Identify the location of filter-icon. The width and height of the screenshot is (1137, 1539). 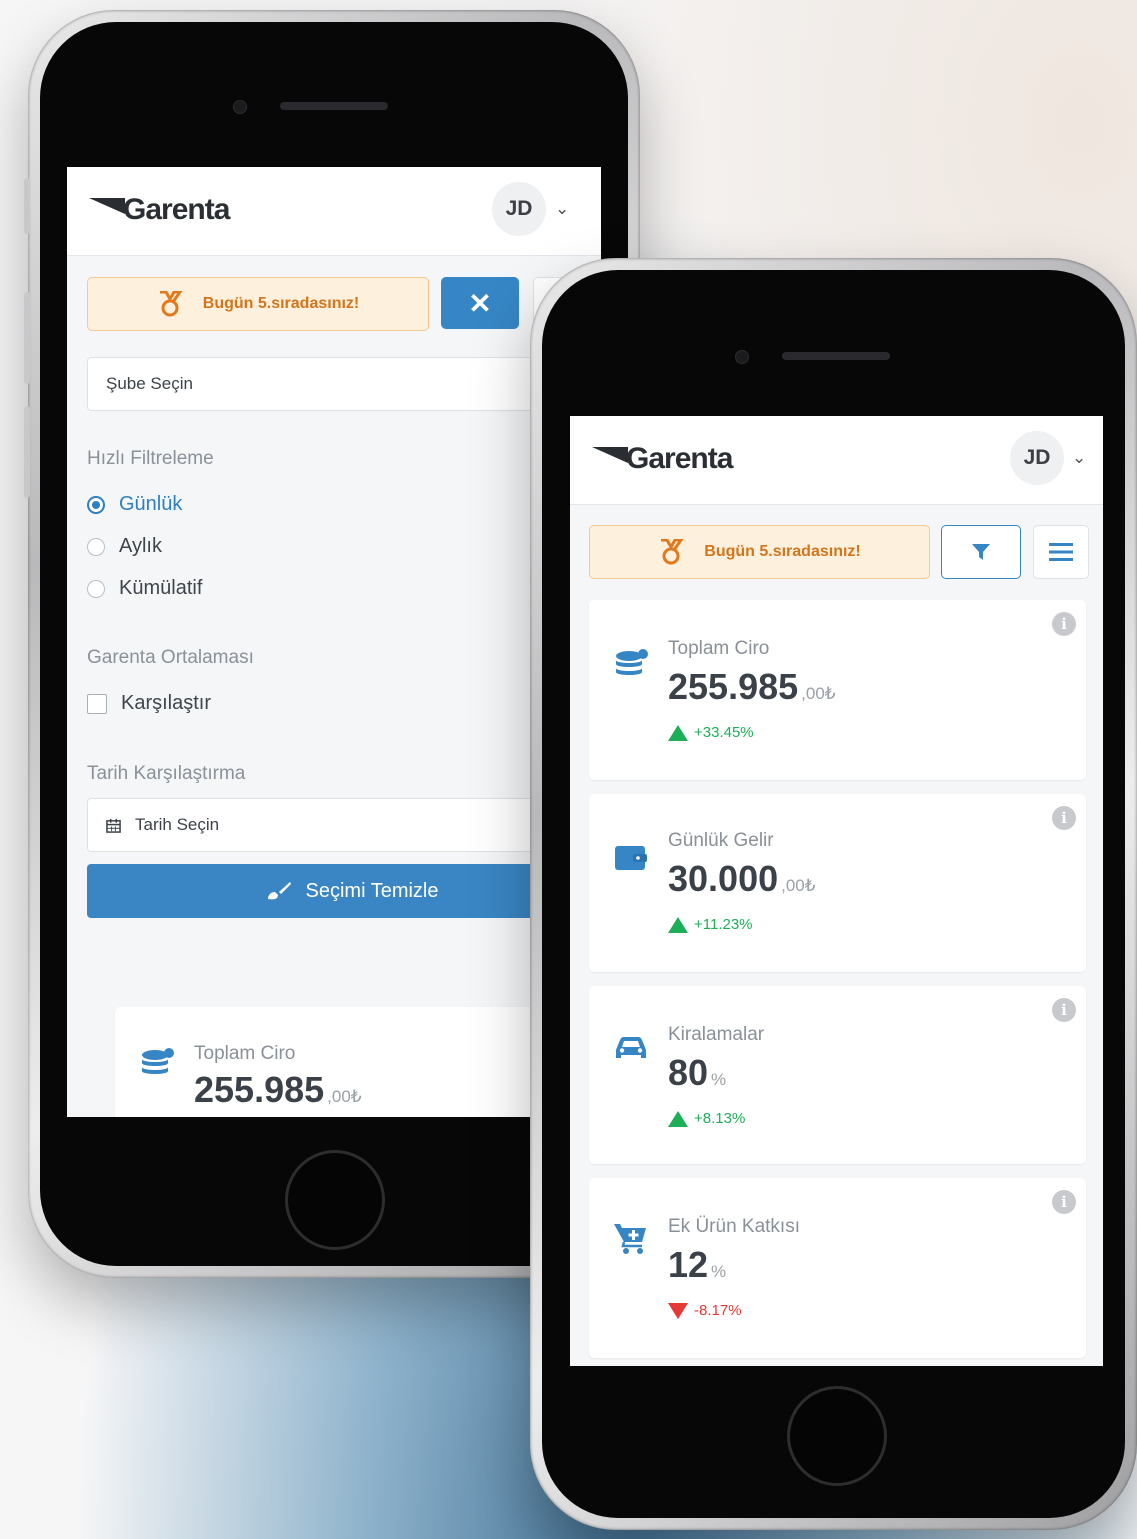
(981, 552).